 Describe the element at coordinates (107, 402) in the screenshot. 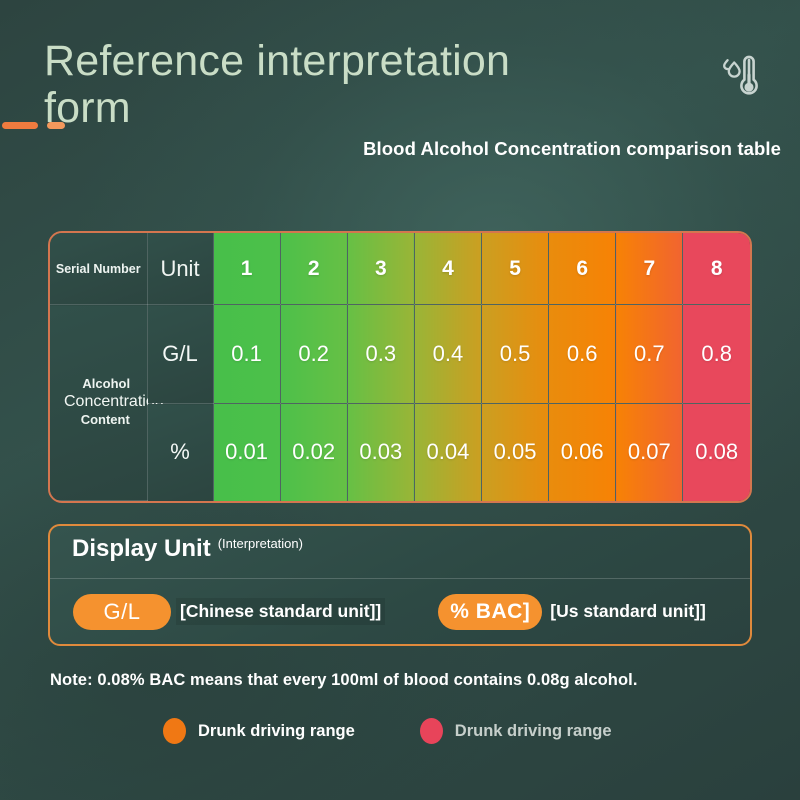

I see `alcohol-concentration-content-label: Alcohol Concentration Content` at that location.